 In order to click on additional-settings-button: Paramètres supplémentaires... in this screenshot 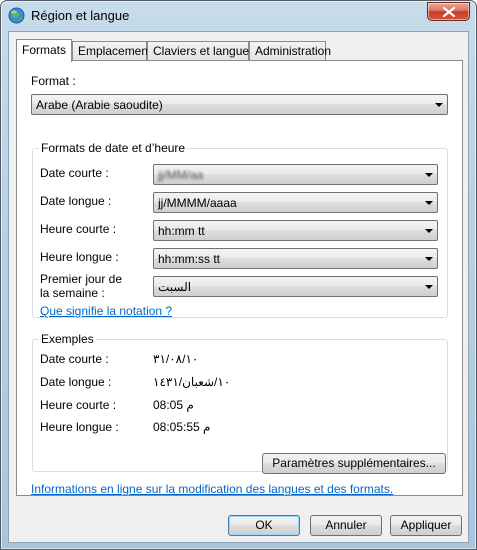, I will do `click(354, 463)`.